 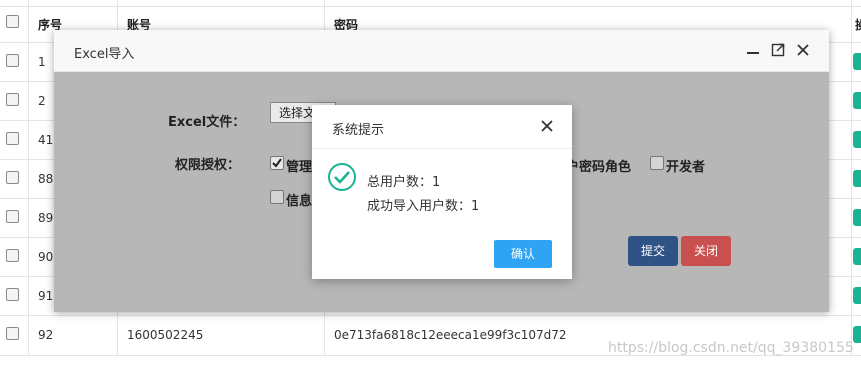 What do you see at coordinates (12, 21) in the screenshot?
I see `select-all-checkbox` at bounding box center [12, 21].